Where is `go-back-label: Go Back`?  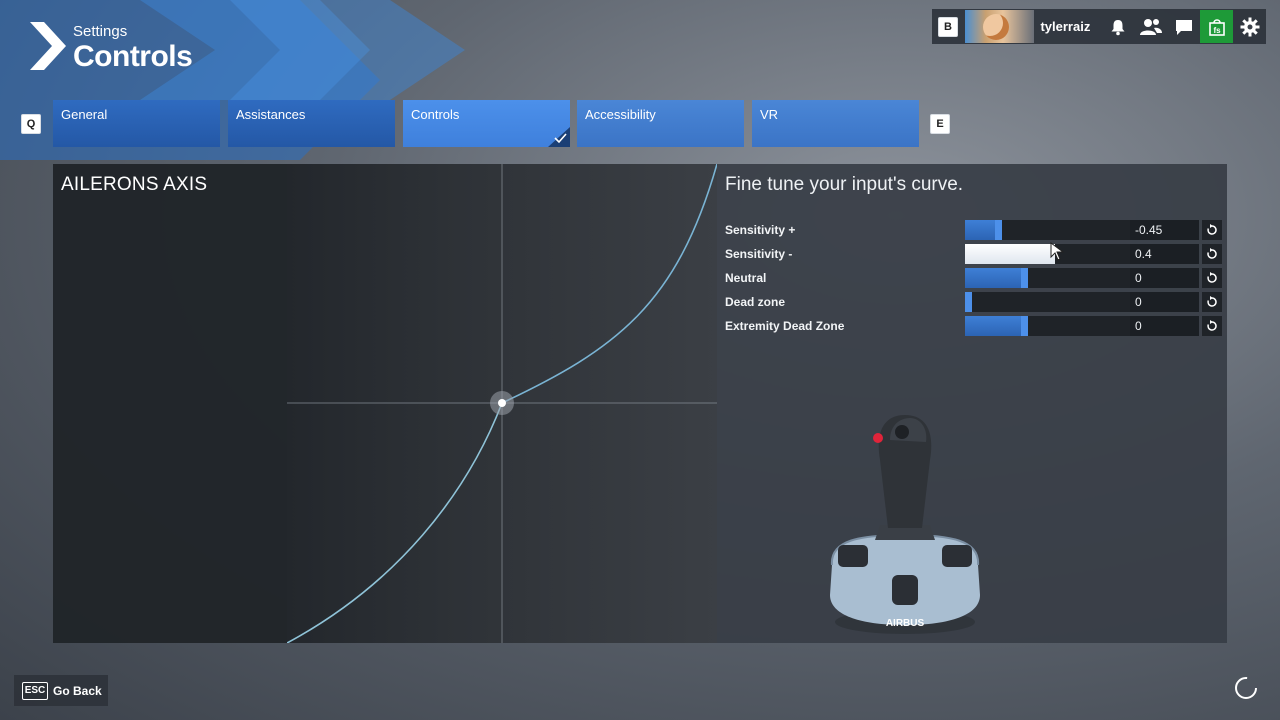
go-back-label: Go Back is located at coordinates (77, 690).